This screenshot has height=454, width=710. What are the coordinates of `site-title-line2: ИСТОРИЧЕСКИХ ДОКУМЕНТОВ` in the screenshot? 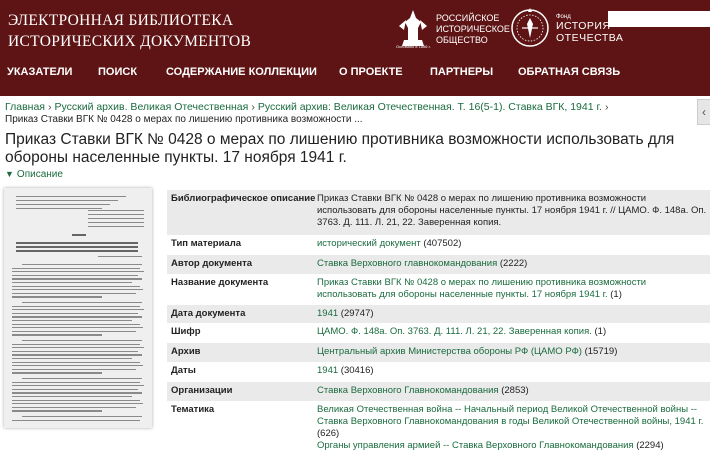 It's located at (130, 41).